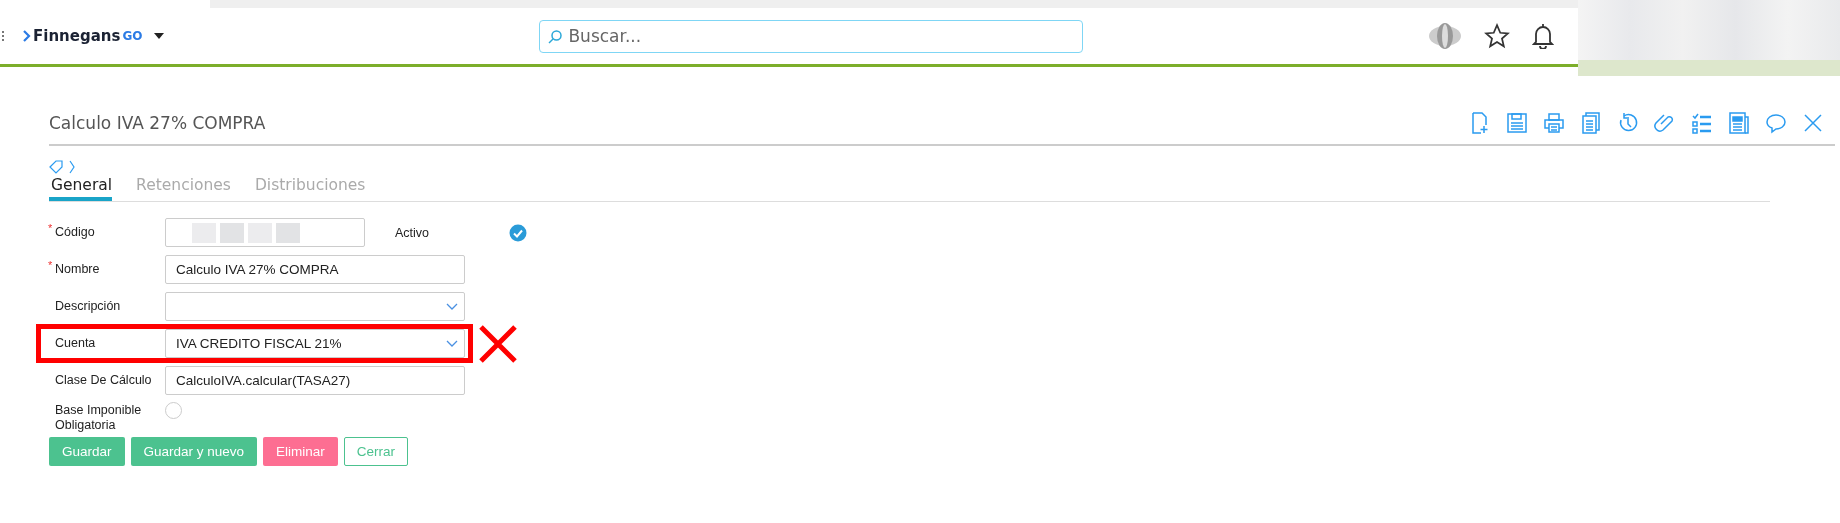 This screenshot has height=523, width=1840. I want to click on app-logo-icon, so click(1445, 36).